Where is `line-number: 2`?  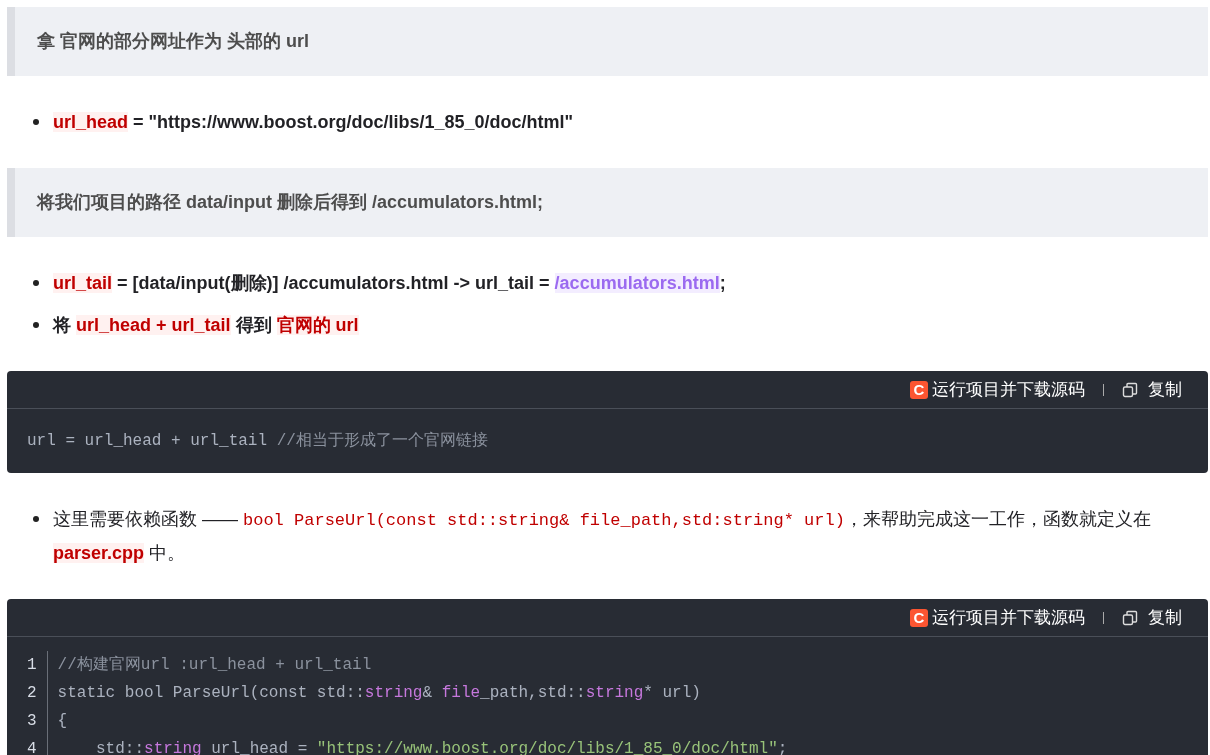 line-number: 2 is located at coordinates (32, 693).